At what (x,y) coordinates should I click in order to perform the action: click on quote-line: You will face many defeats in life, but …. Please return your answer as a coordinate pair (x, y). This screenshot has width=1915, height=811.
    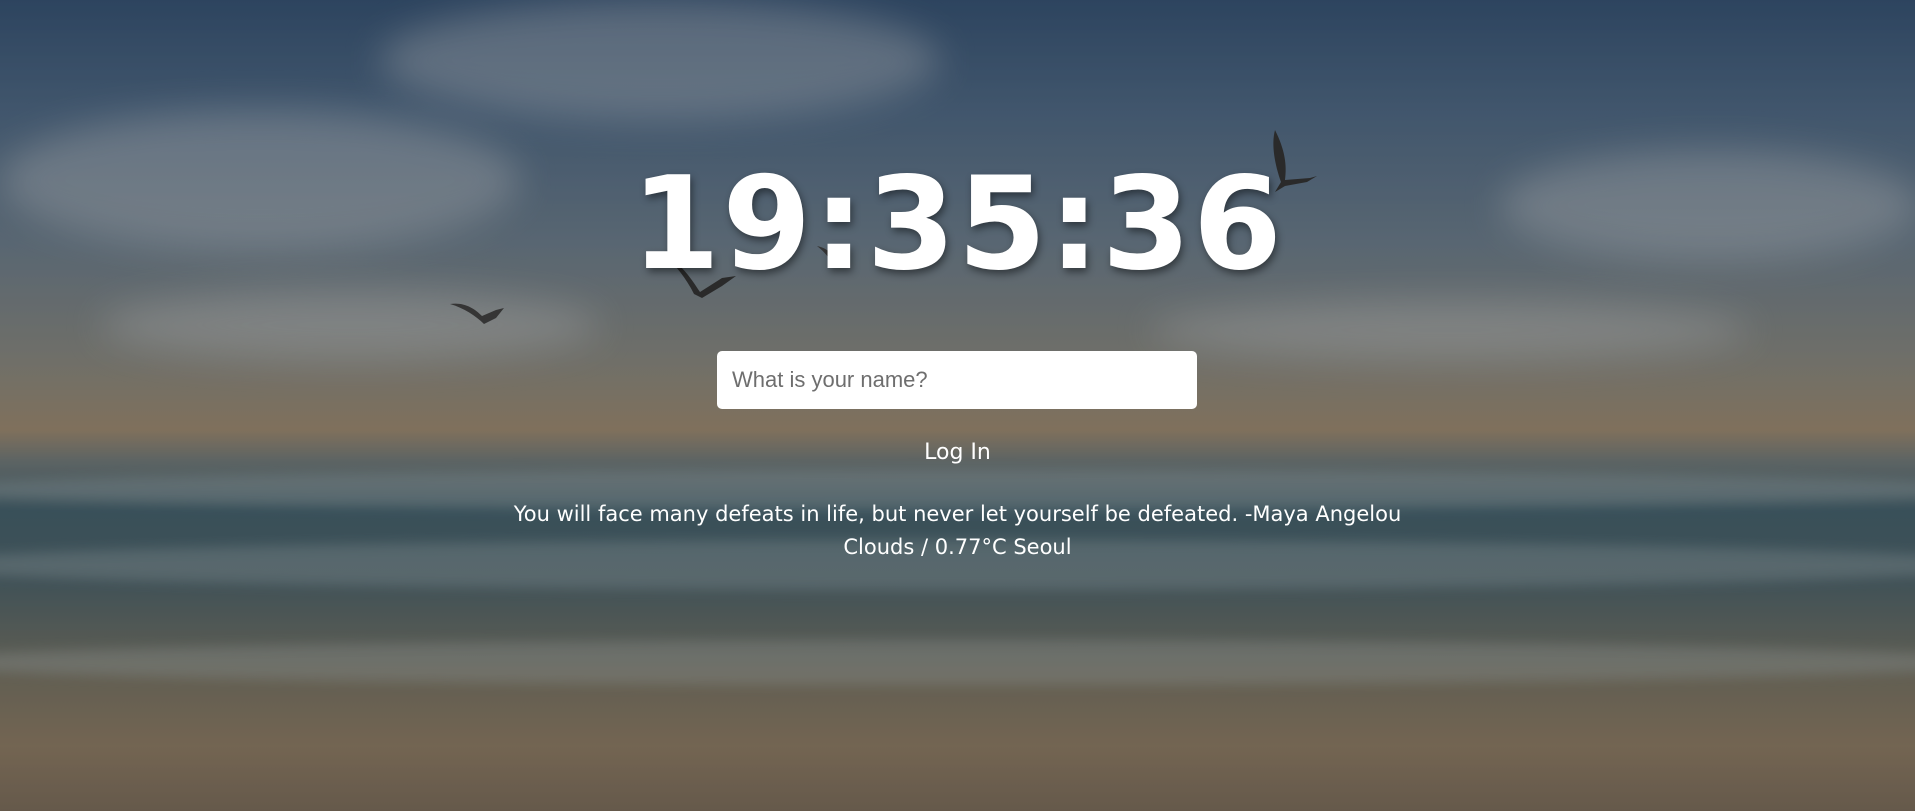
    Looking at the image, I should click on (957, 514).